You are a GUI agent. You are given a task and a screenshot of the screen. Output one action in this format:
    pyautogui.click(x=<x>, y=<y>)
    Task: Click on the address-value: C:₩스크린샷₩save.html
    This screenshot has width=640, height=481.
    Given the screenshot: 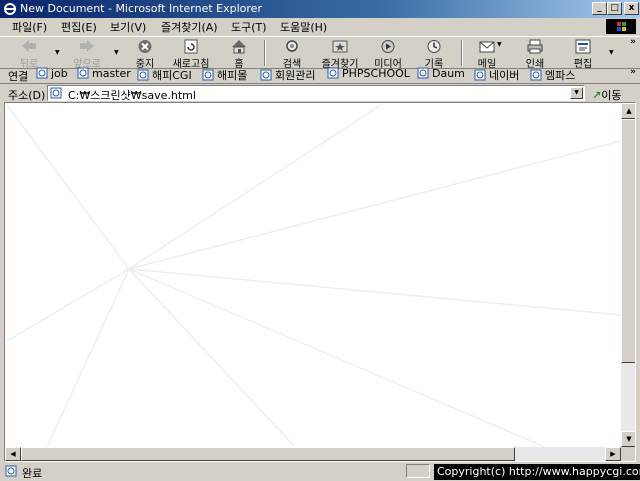 What is the action you would take?
    pyautogui.click(x=132, y=95)
    